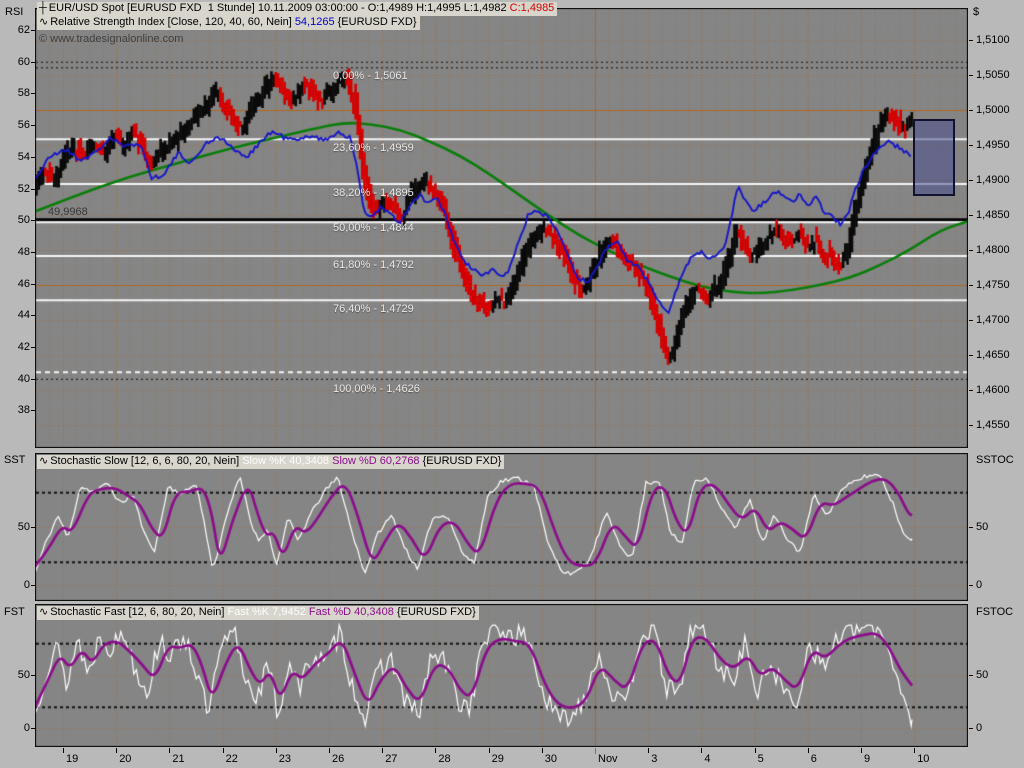 This screenshot has width=1024, height=768. What do you see at coordinates (376, 388) in the screenshot?
I see `fib-level-label: 100,00% - 1,4626` at bounding box center [376, 388].